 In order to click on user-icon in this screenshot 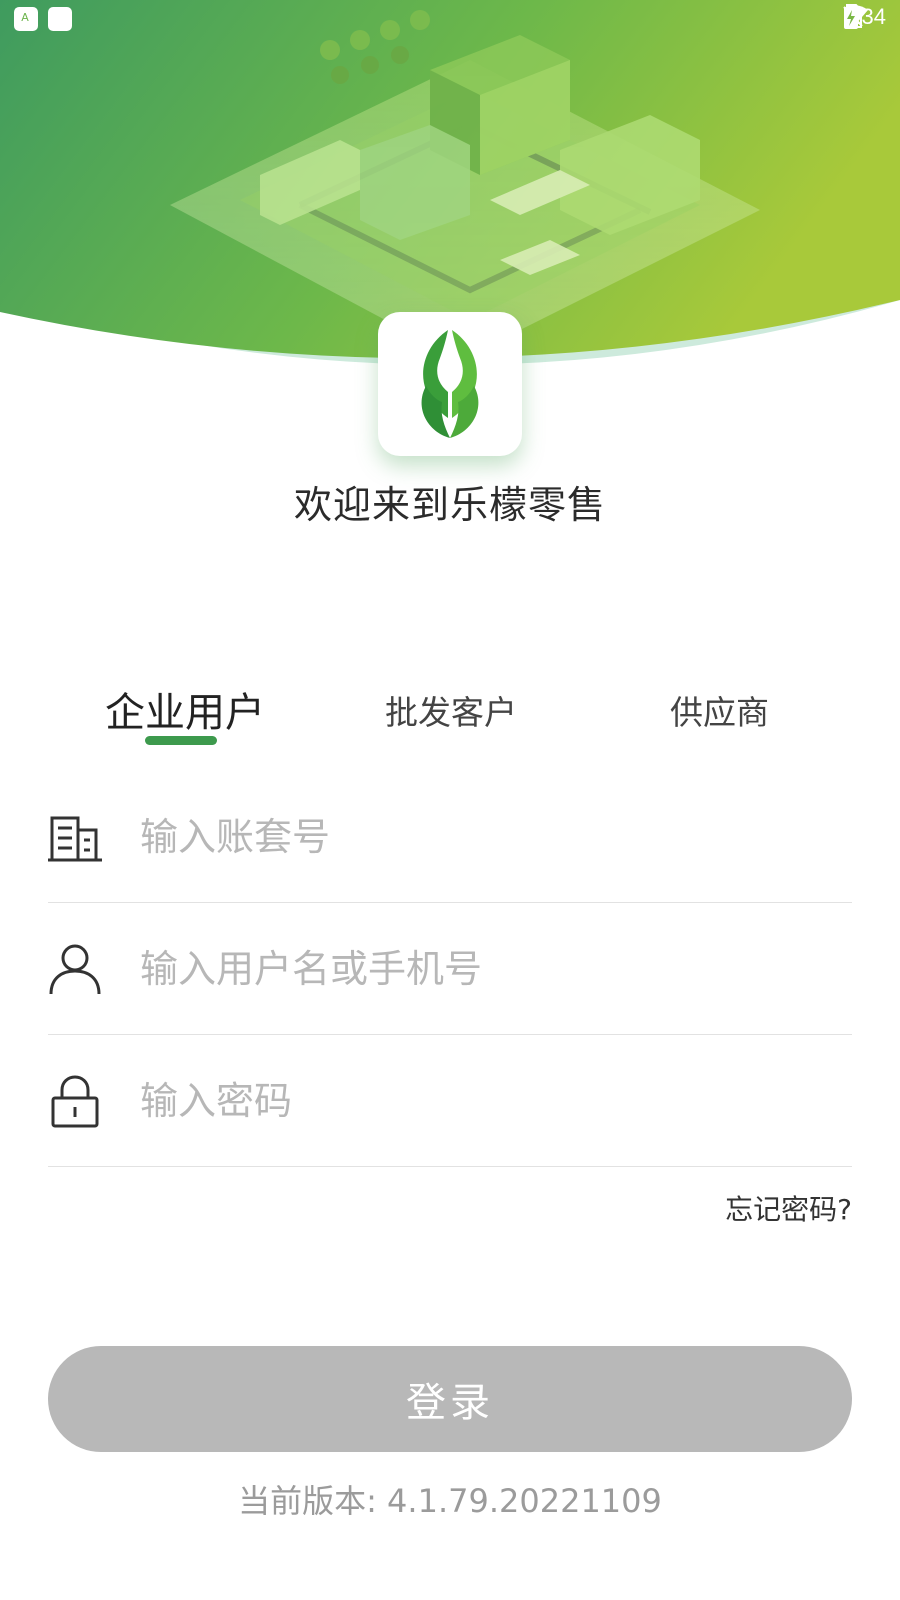, I will do `click(75, 969)`.